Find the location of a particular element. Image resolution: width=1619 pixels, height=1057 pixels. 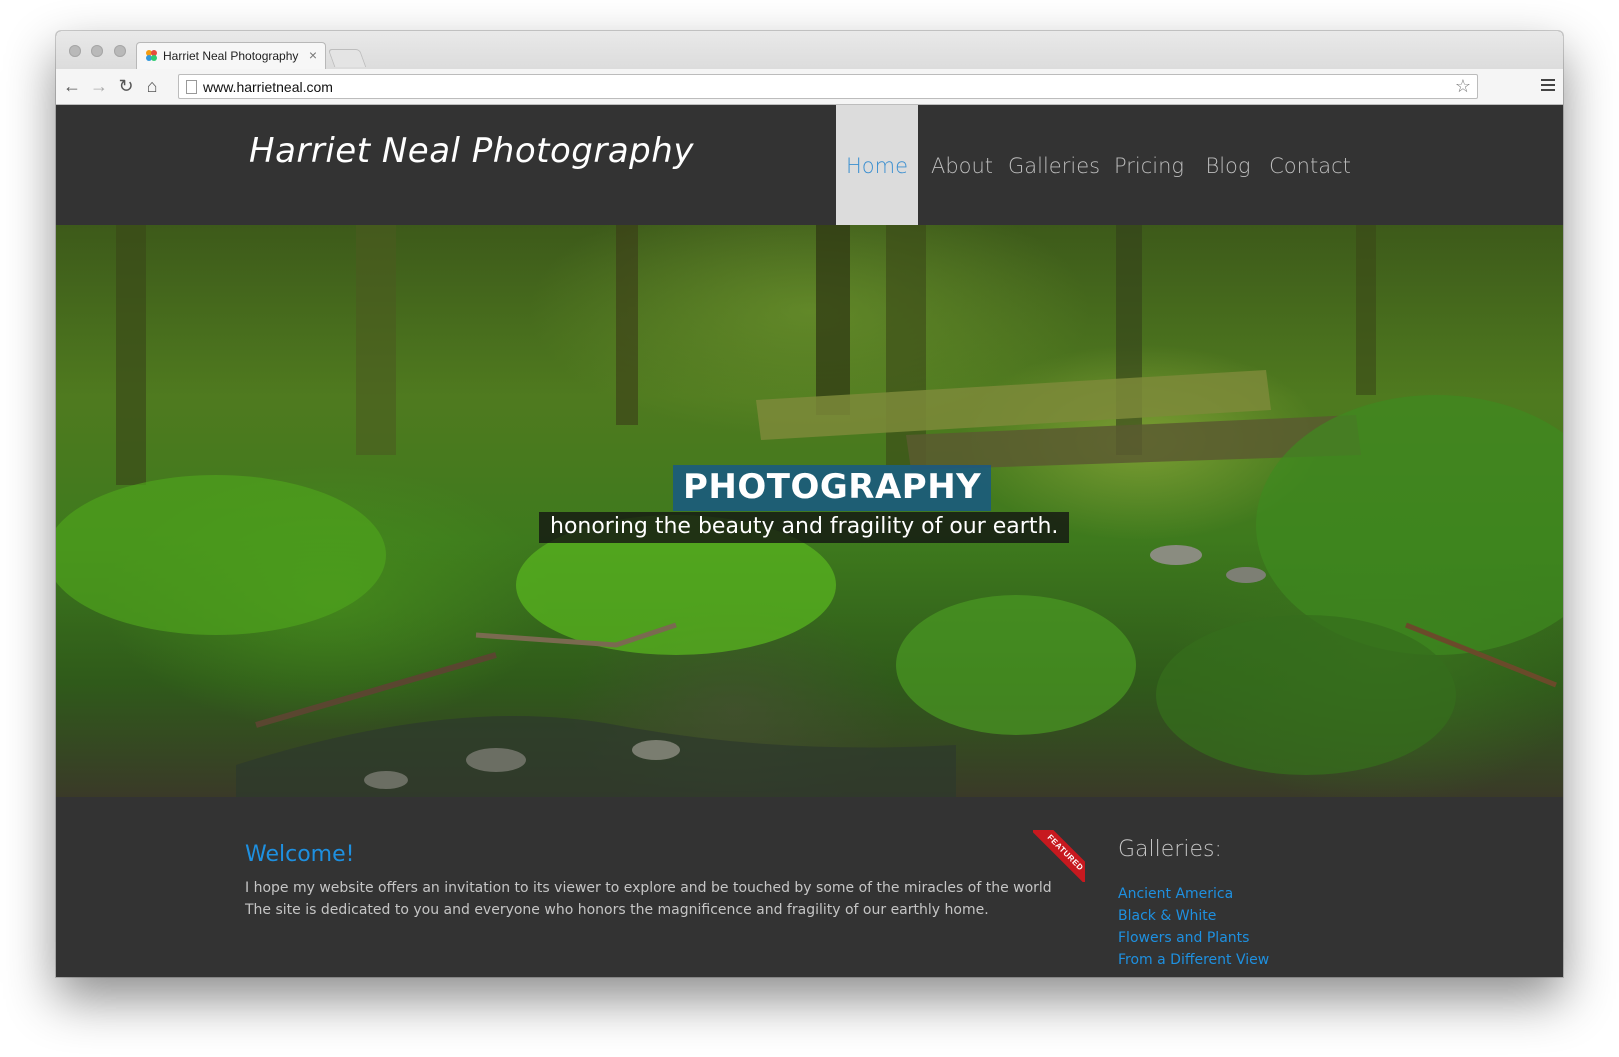

gallery-link-ancient-america: Ancient America is located at coordinates (1193, 894).